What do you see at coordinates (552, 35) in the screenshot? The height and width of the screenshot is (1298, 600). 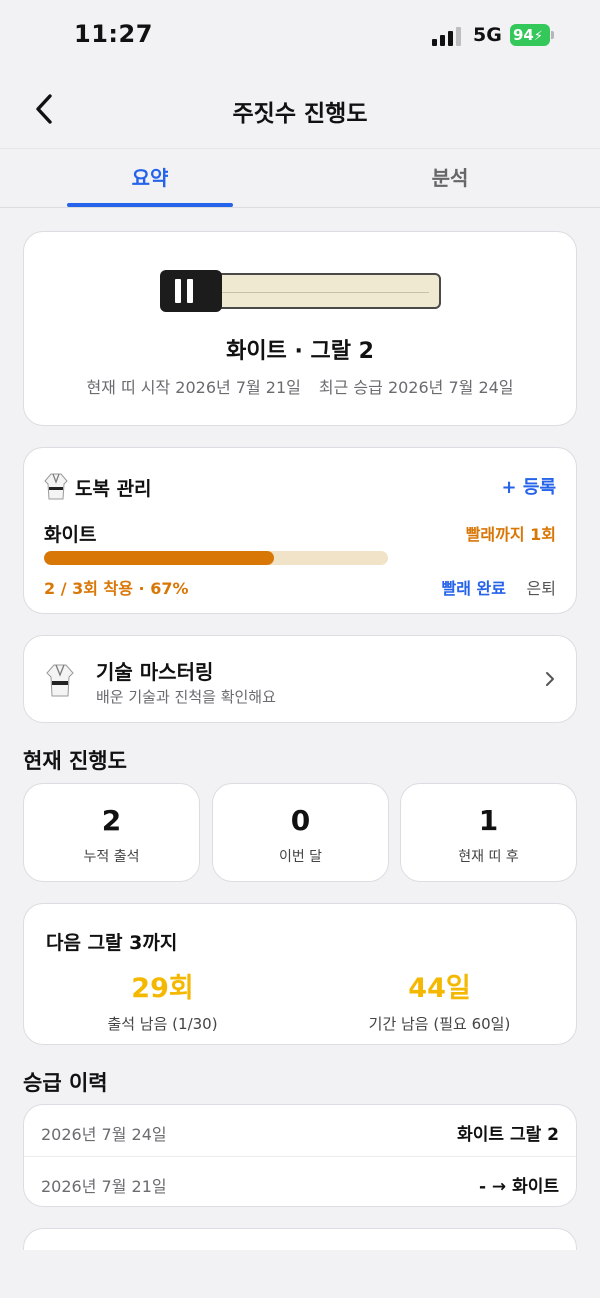 I see `battery-cap` at bounding box center [552, 35].